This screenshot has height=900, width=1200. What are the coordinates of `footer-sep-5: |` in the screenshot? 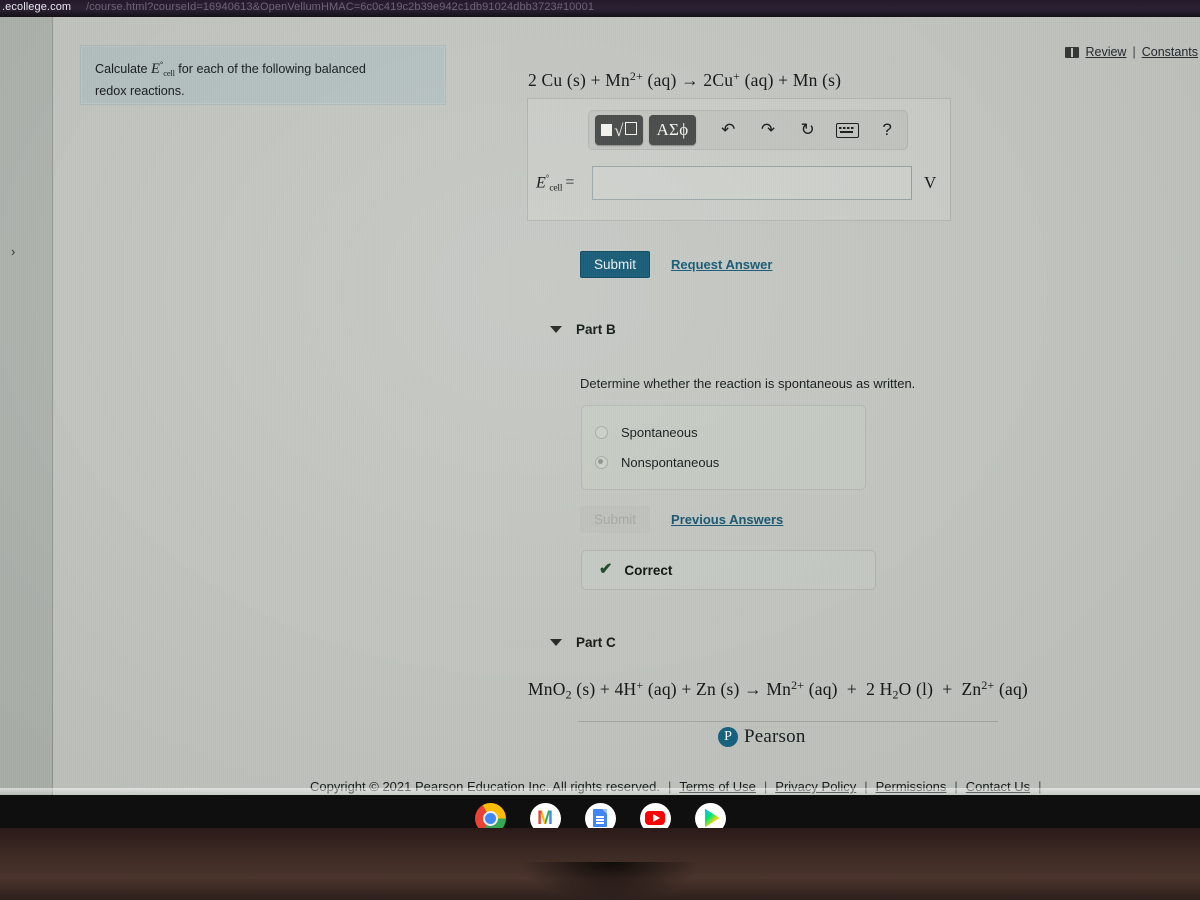 It's located at (1040, 786).